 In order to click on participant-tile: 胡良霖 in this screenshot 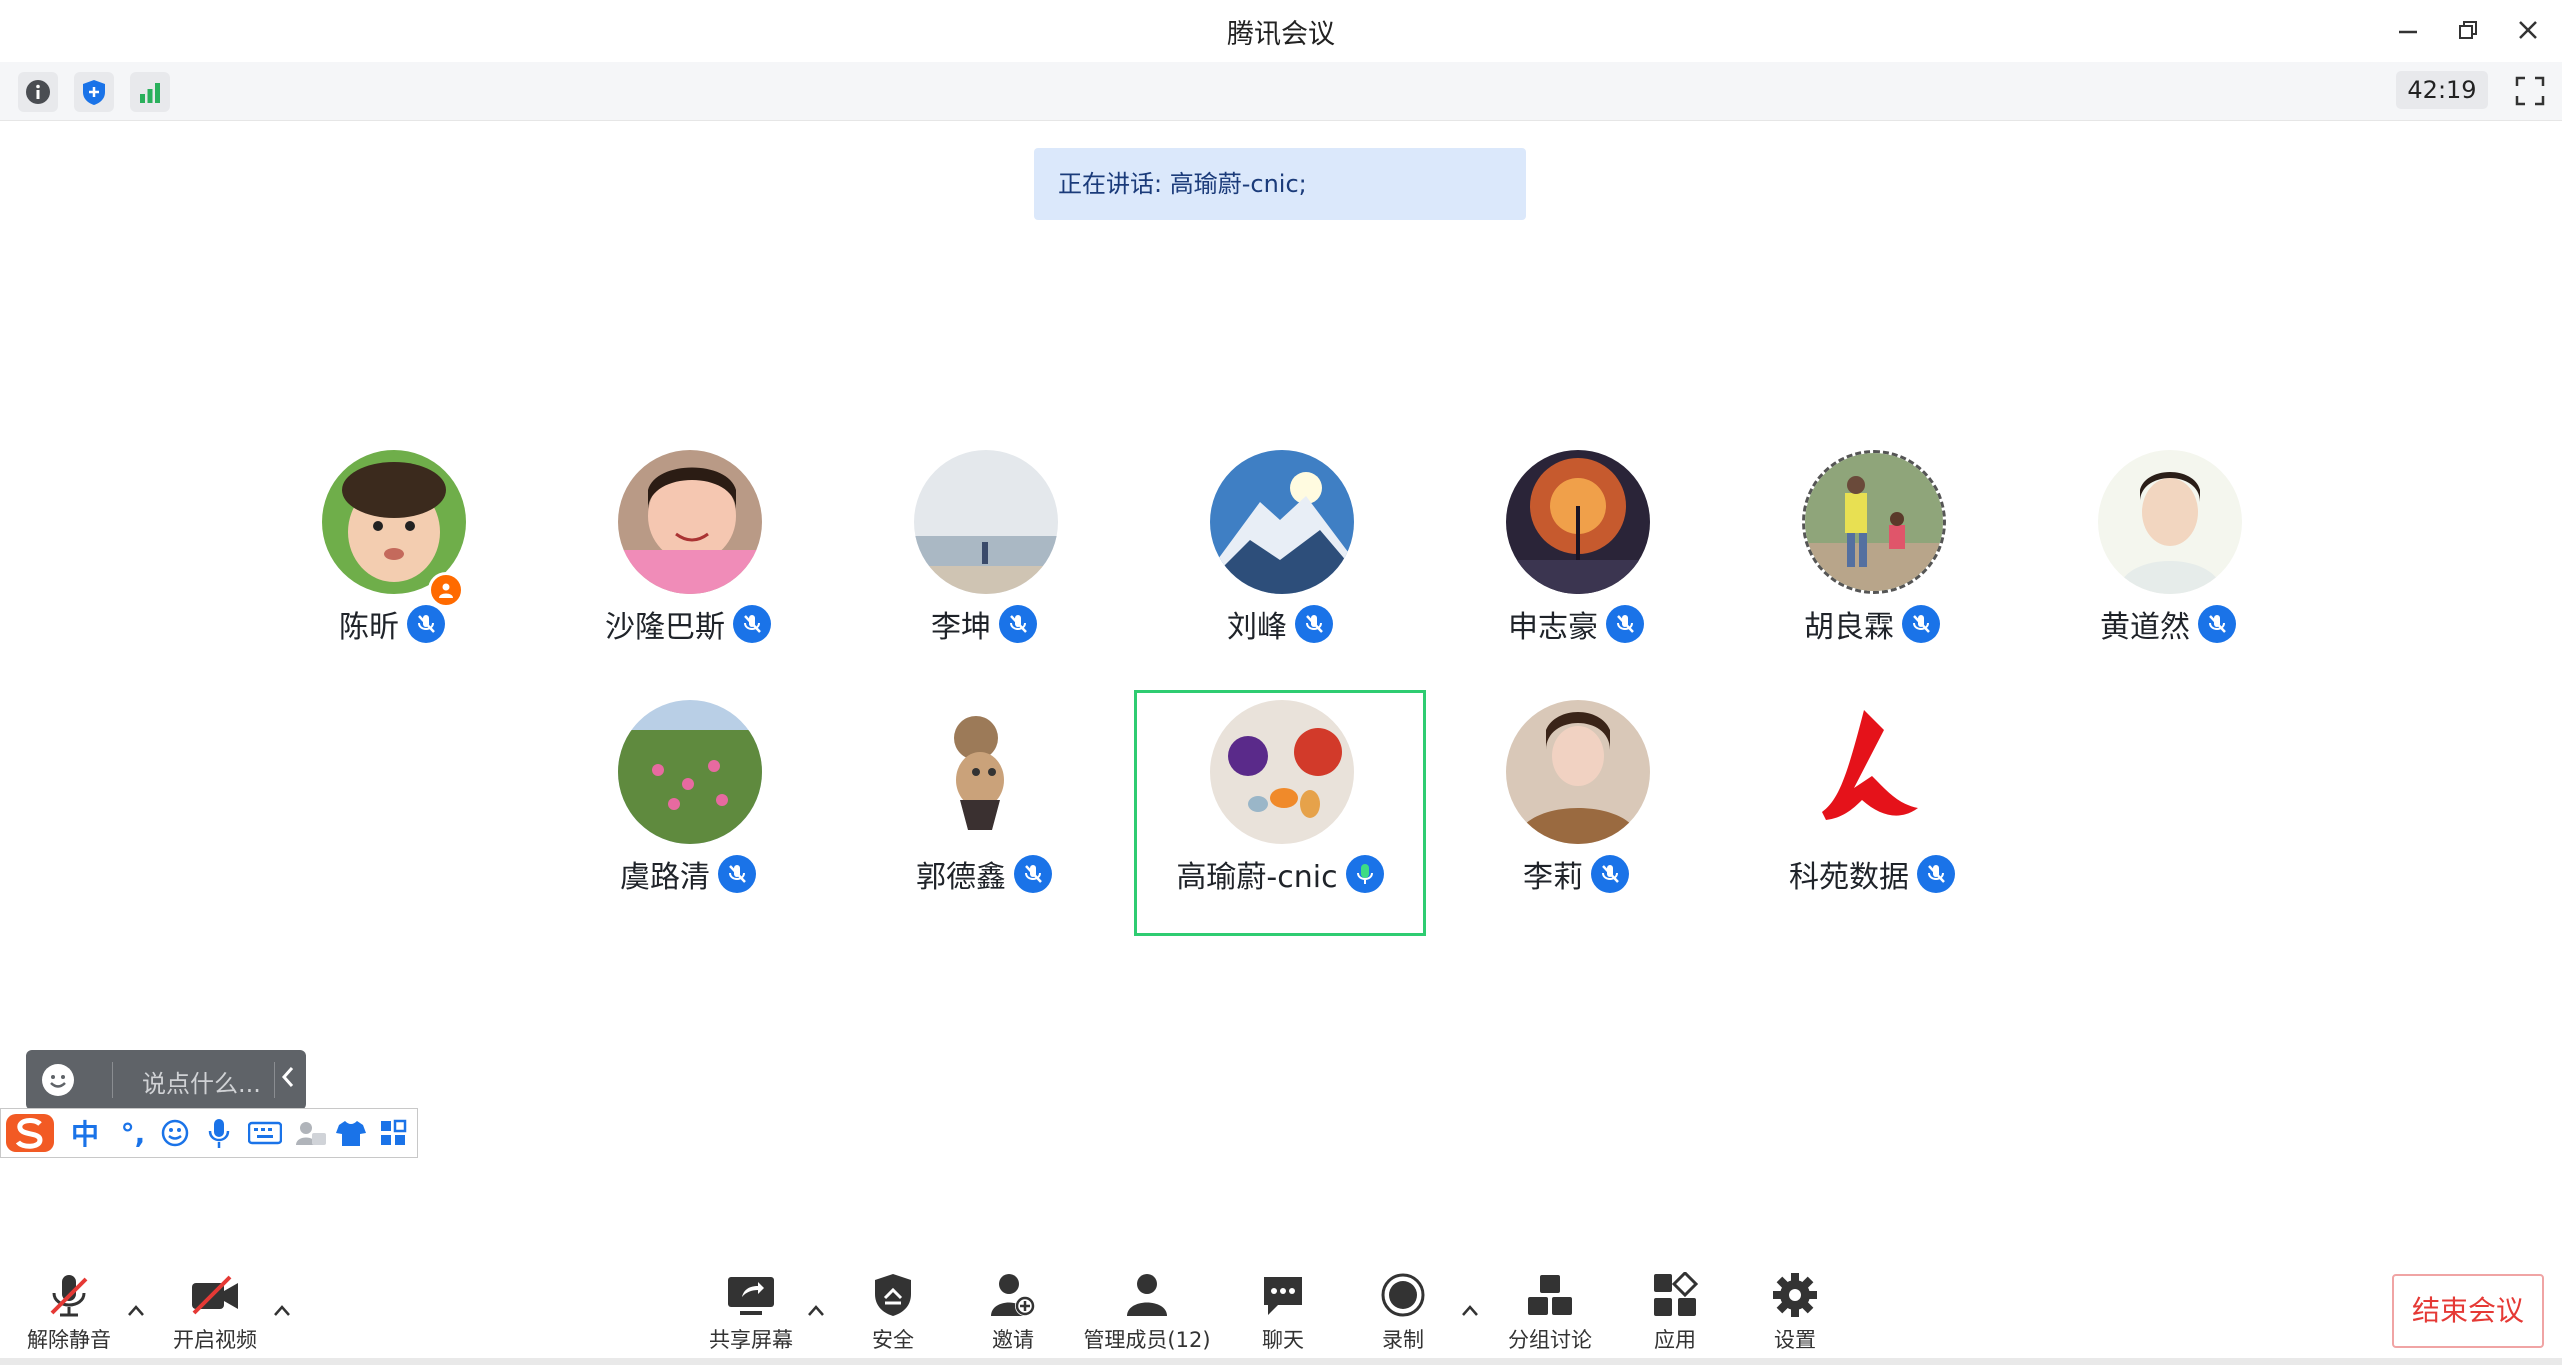, I will do `click(1872, 560)`.